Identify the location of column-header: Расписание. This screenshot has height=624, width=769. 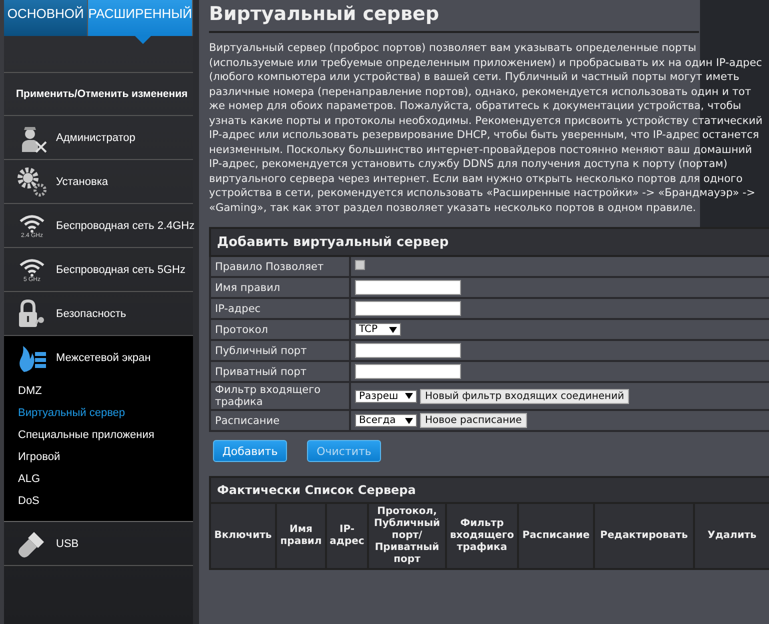
(556, 536).